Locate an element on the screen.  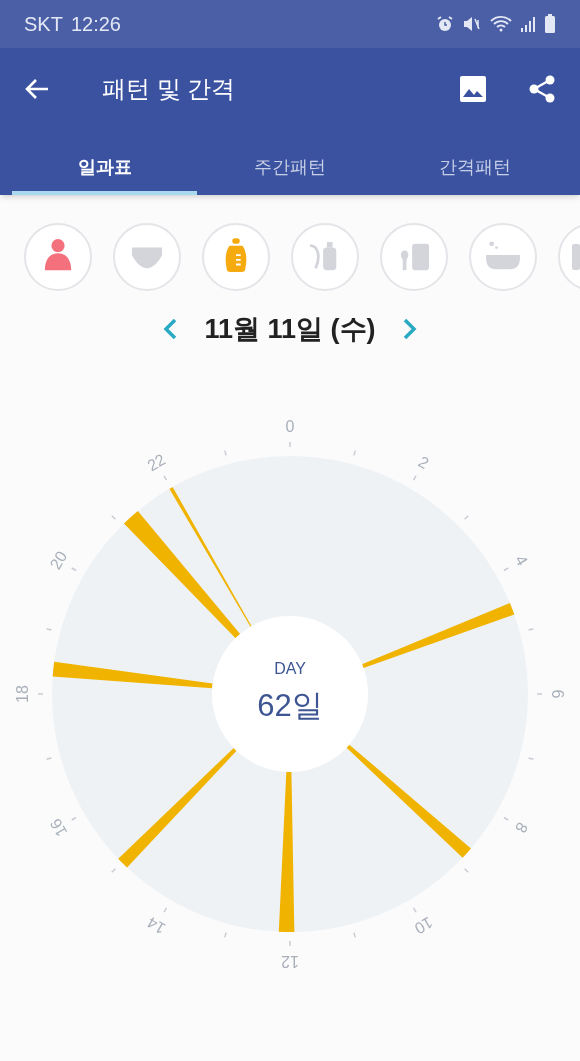
hour-label: 2 is located at coordinates (423, 462).